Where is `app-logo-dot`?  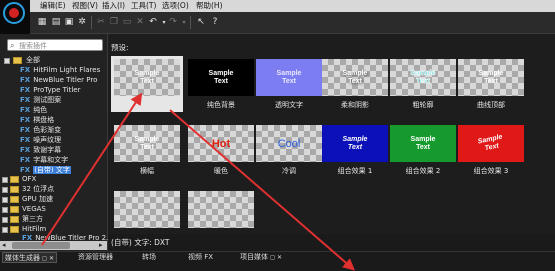 app-logo-dot is located at coordinates (14, 13).